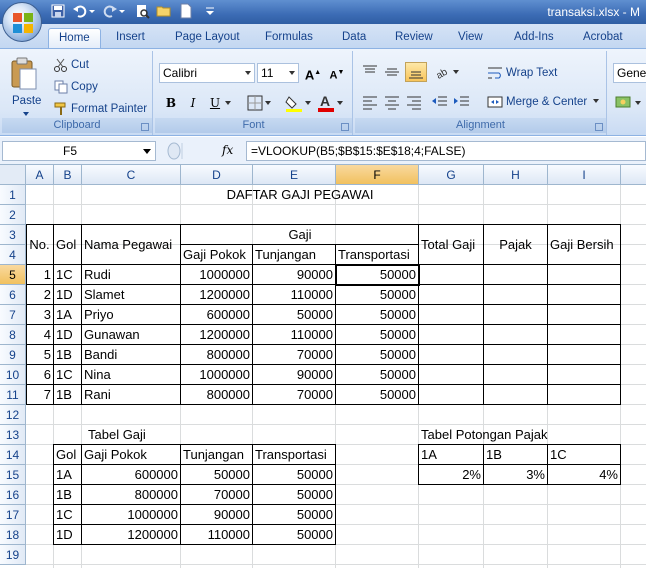  I want to click on fill-color-dropdown-icon, so click(308, 103).